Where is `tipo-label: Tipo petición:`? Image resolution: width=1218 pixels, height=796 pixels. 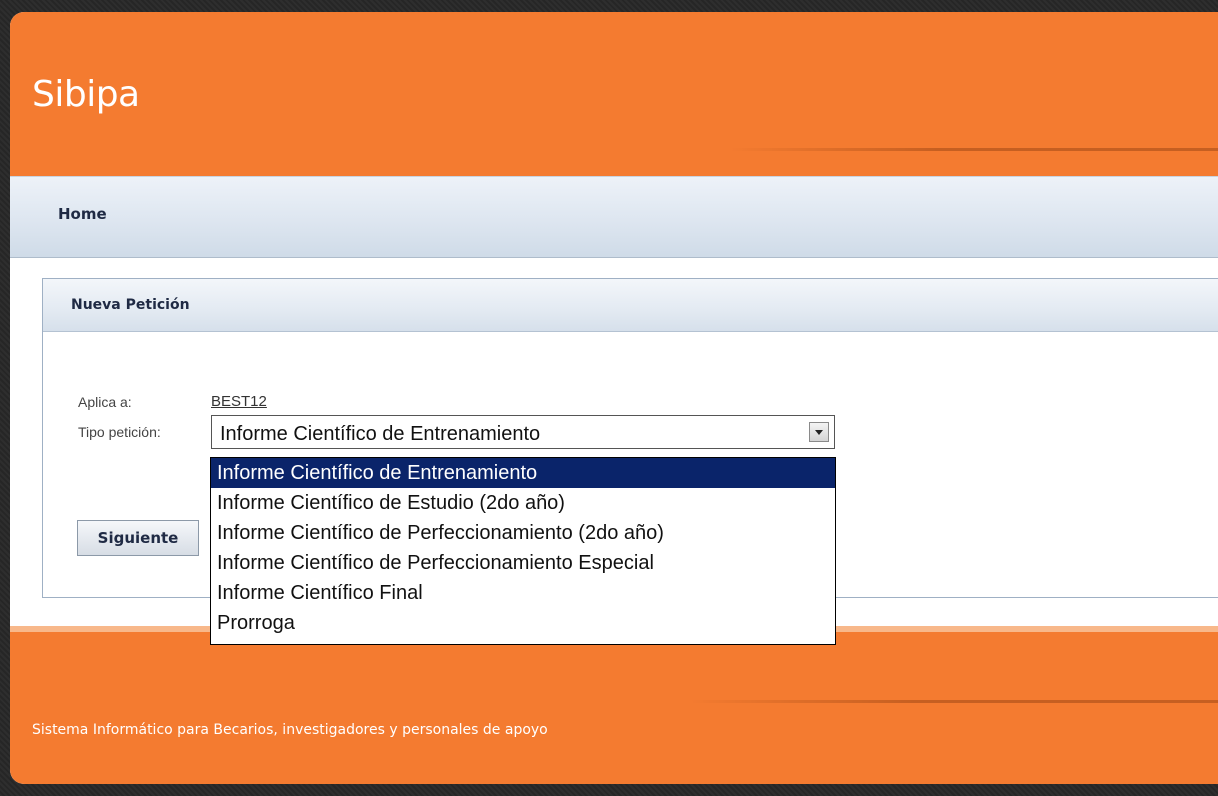
tipo-label: Tipo petición: is located at coordinates (119, 432).